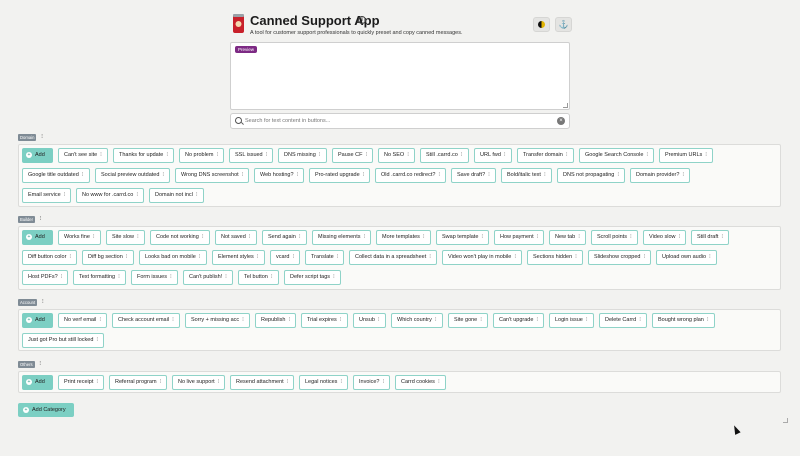  I want to click on canned-message-button: Pause CF ⁝, so click(353, 155).